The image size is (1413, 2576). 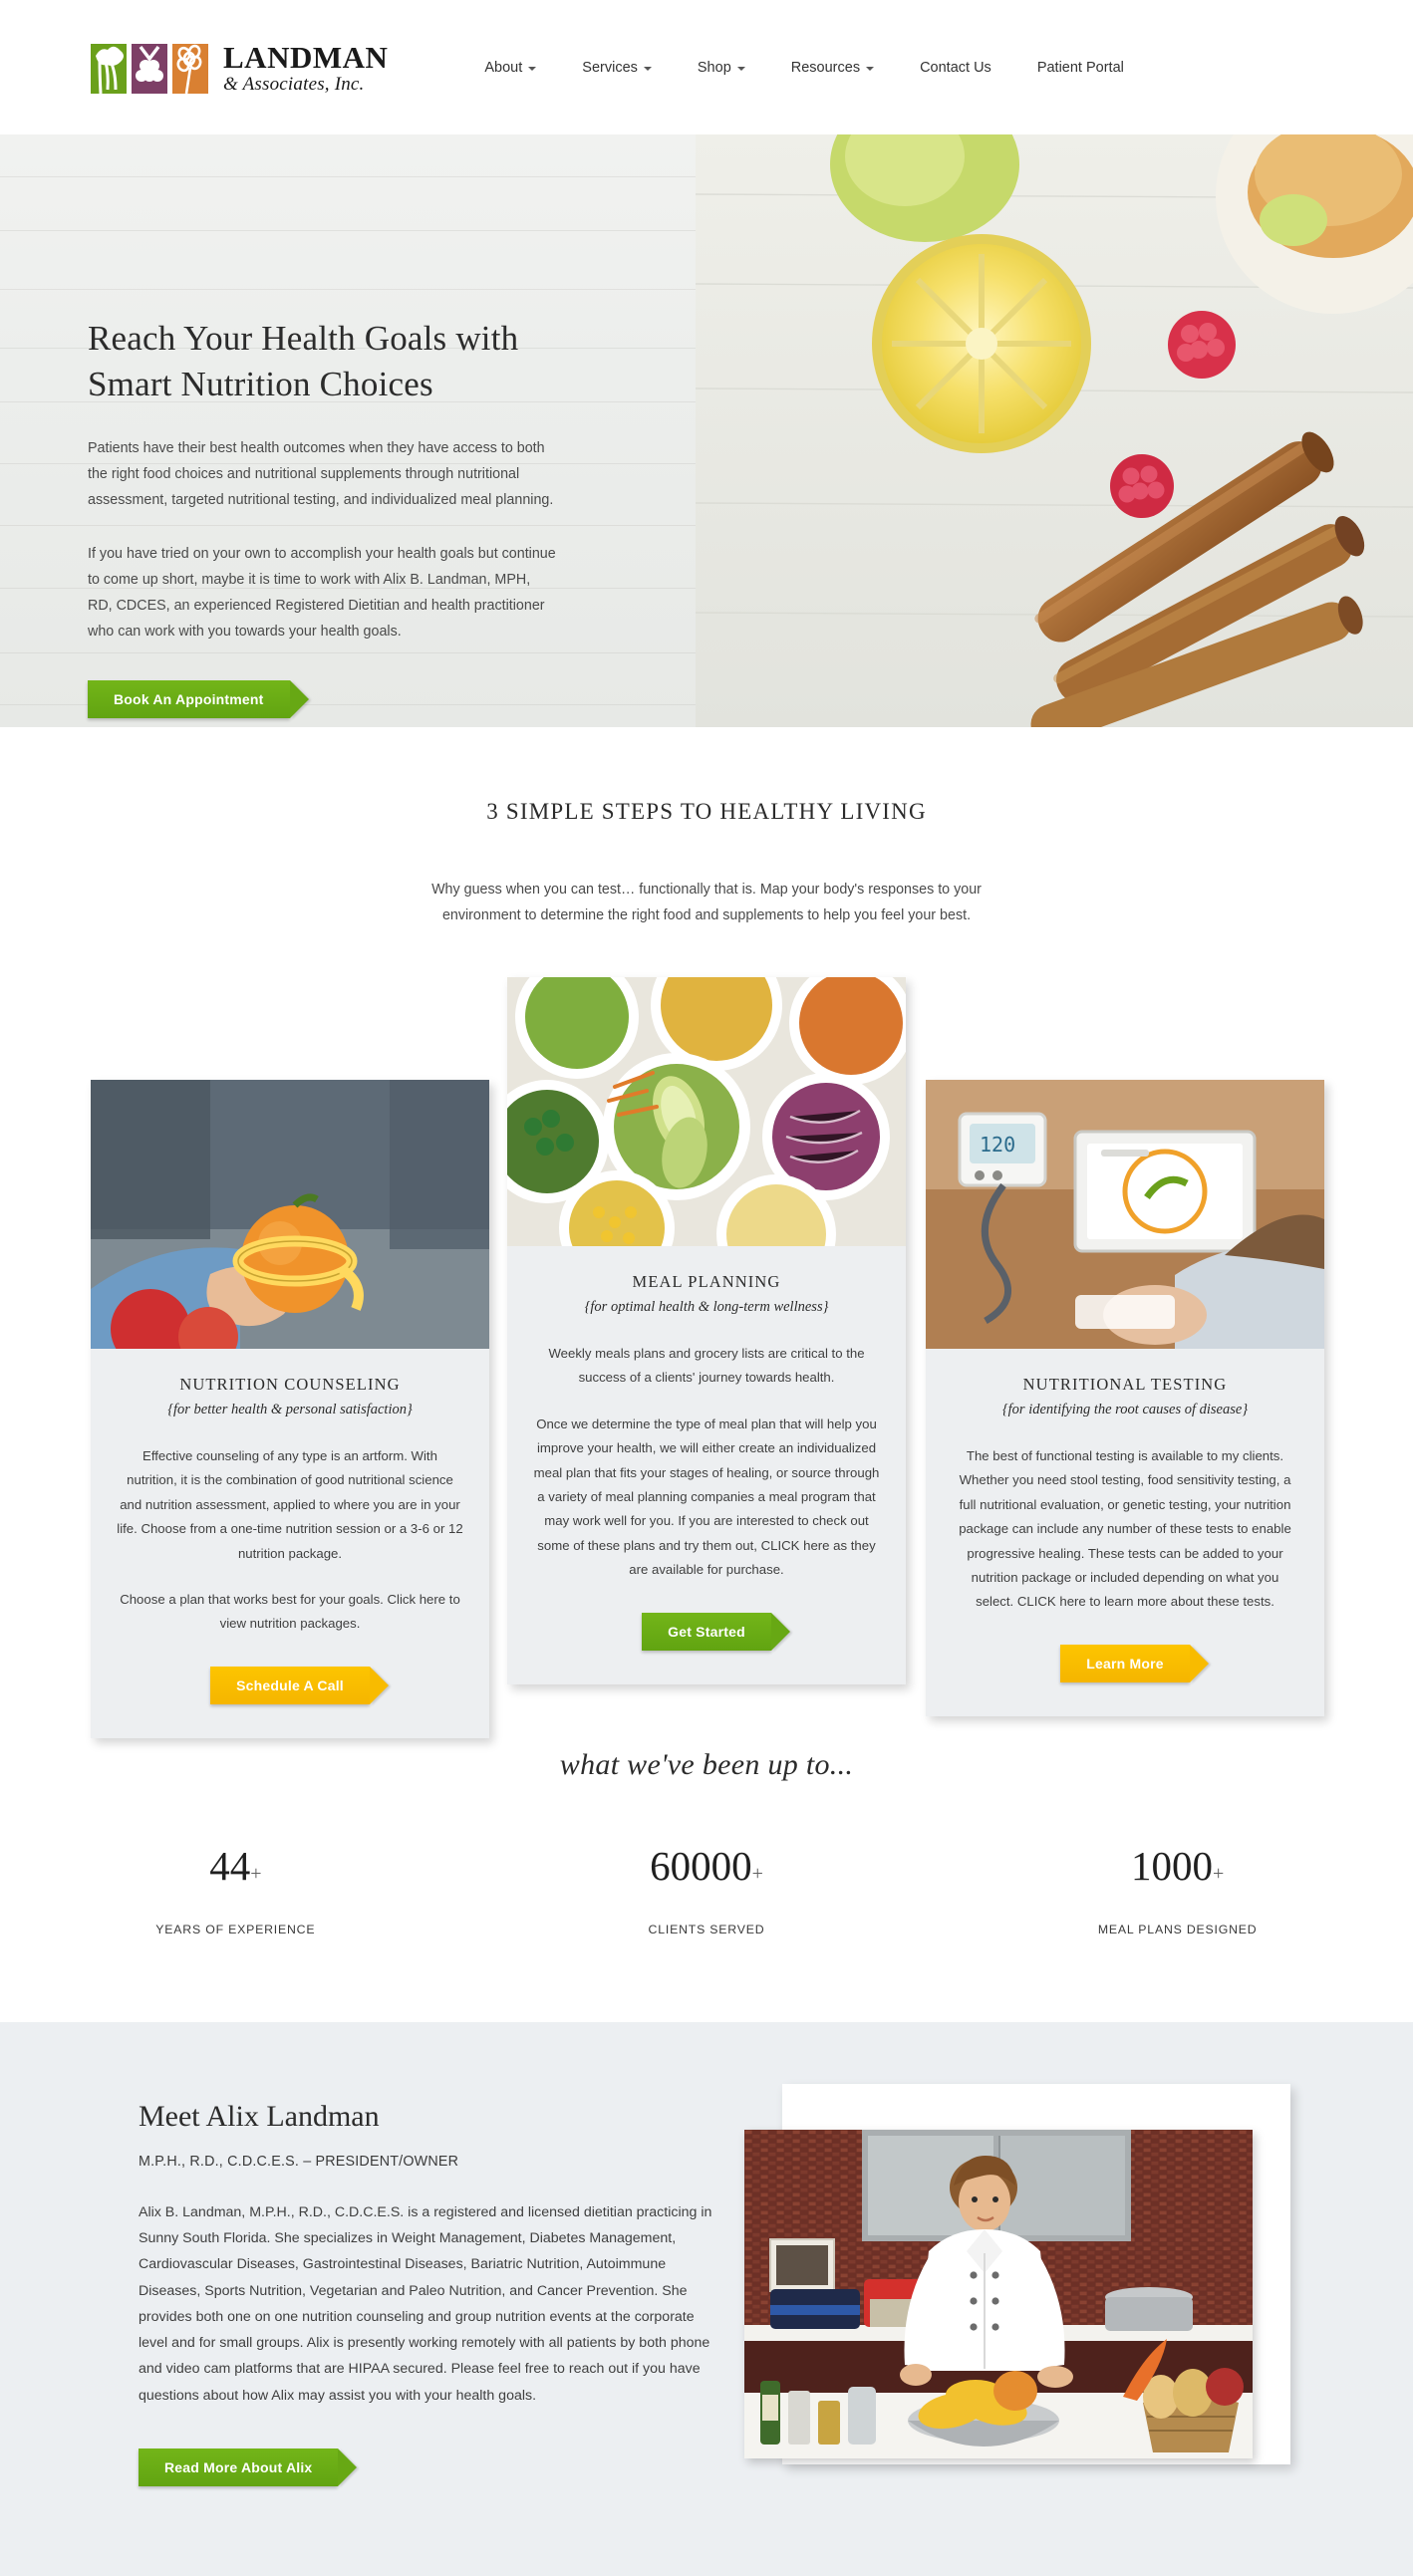 I want to click on nav-label: Contact Us, so click(x=955, y=67).